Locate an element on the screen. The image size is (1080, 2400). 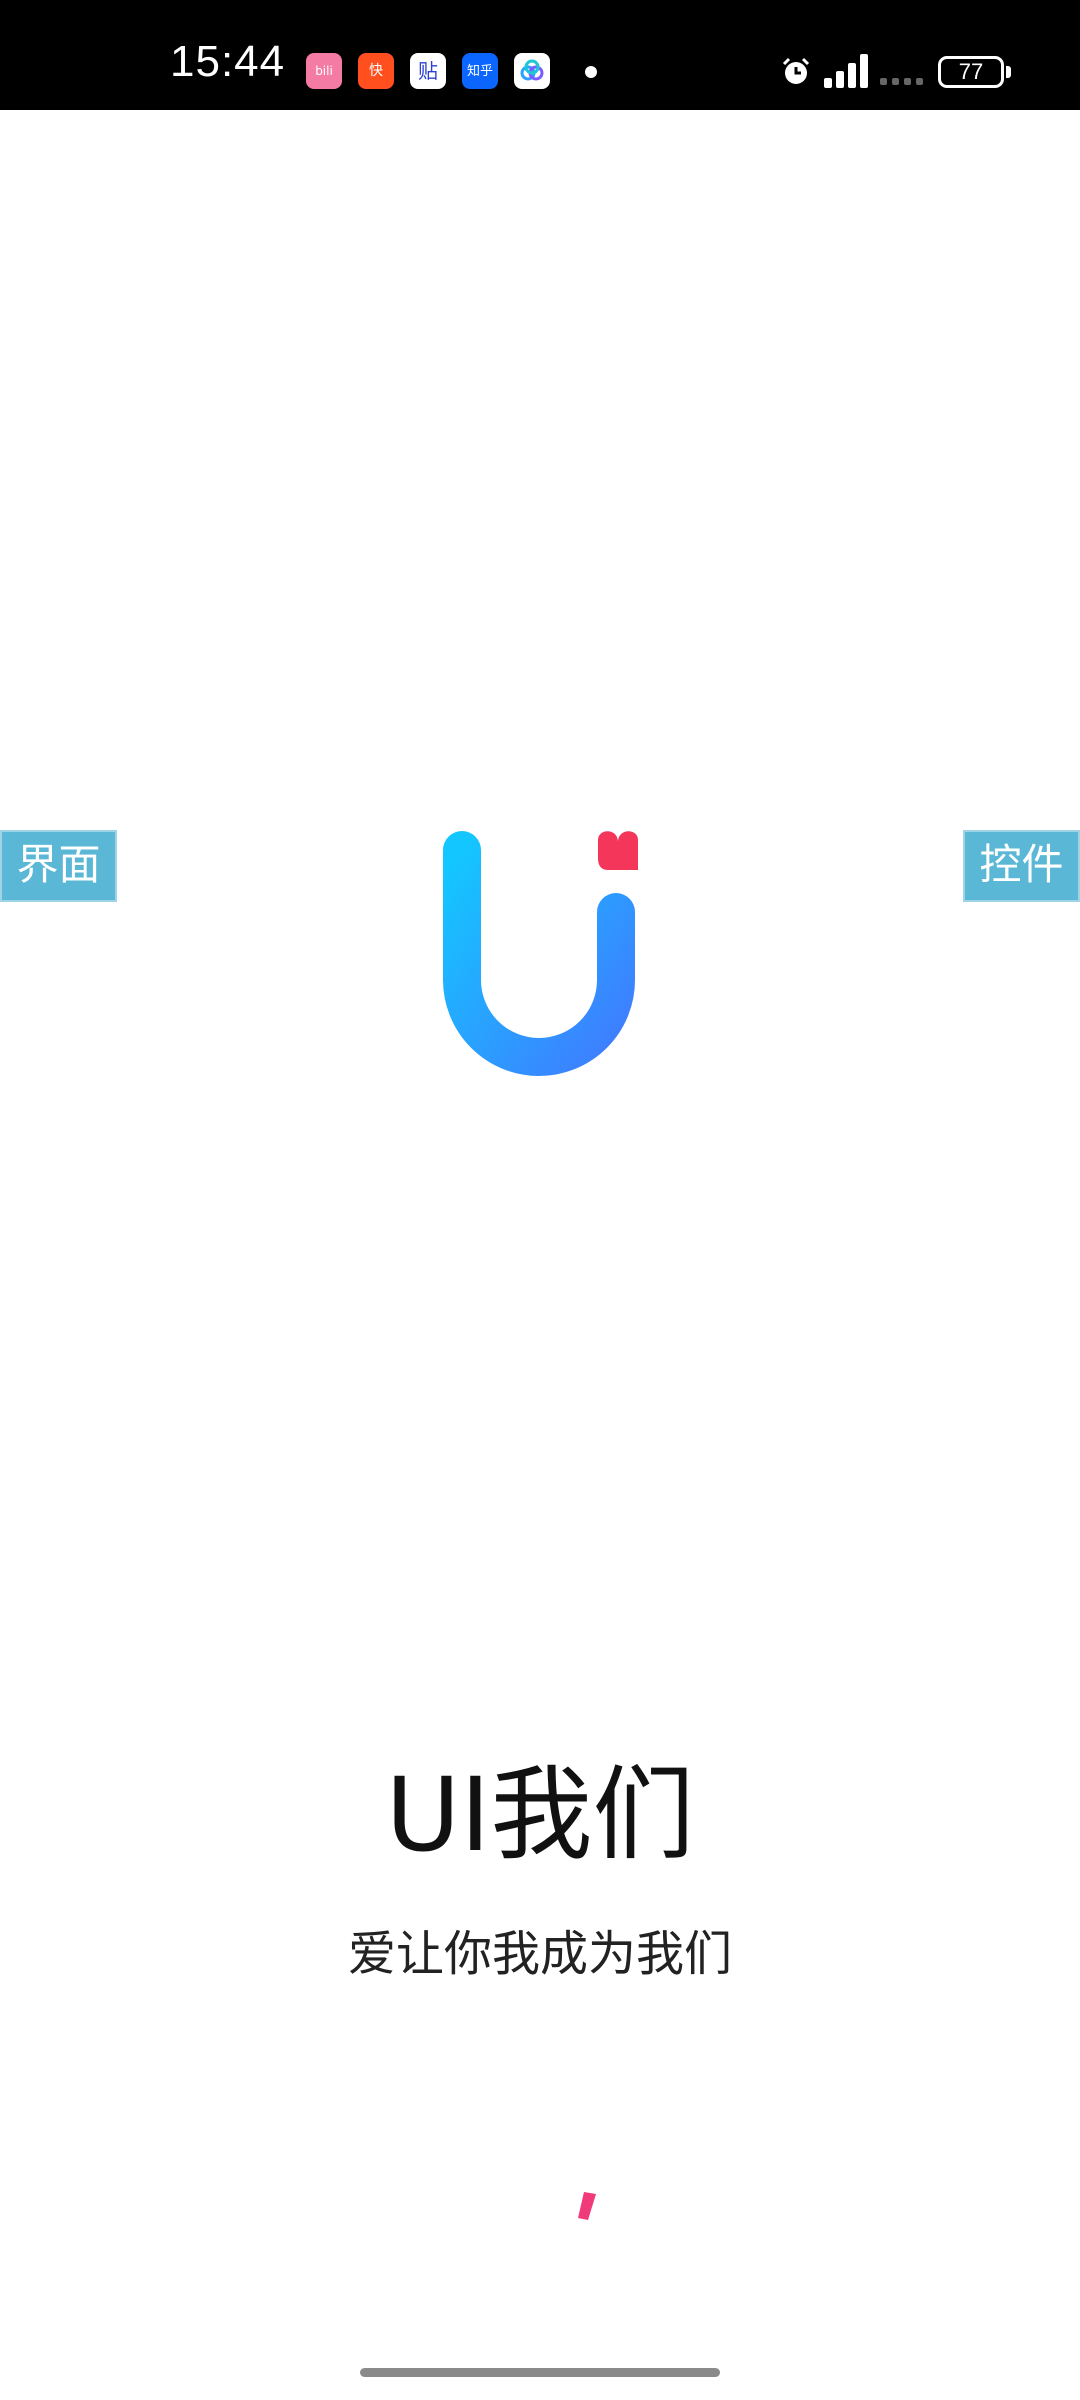
zhihu-icon-label: 知乎 is located at coordinates (479, 71).